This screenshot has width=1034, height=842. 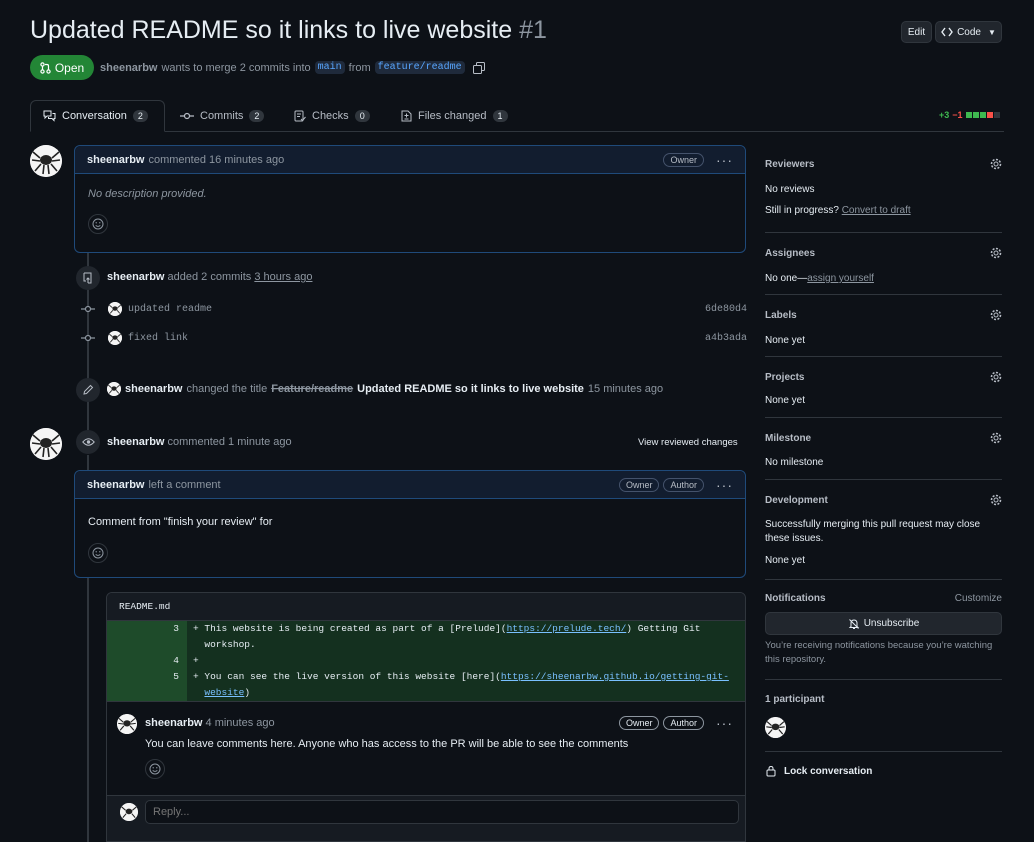 What do you see at coordinates (442, 812) in the screenshot?
I see `reply-input` at bounding box center [442, 812].